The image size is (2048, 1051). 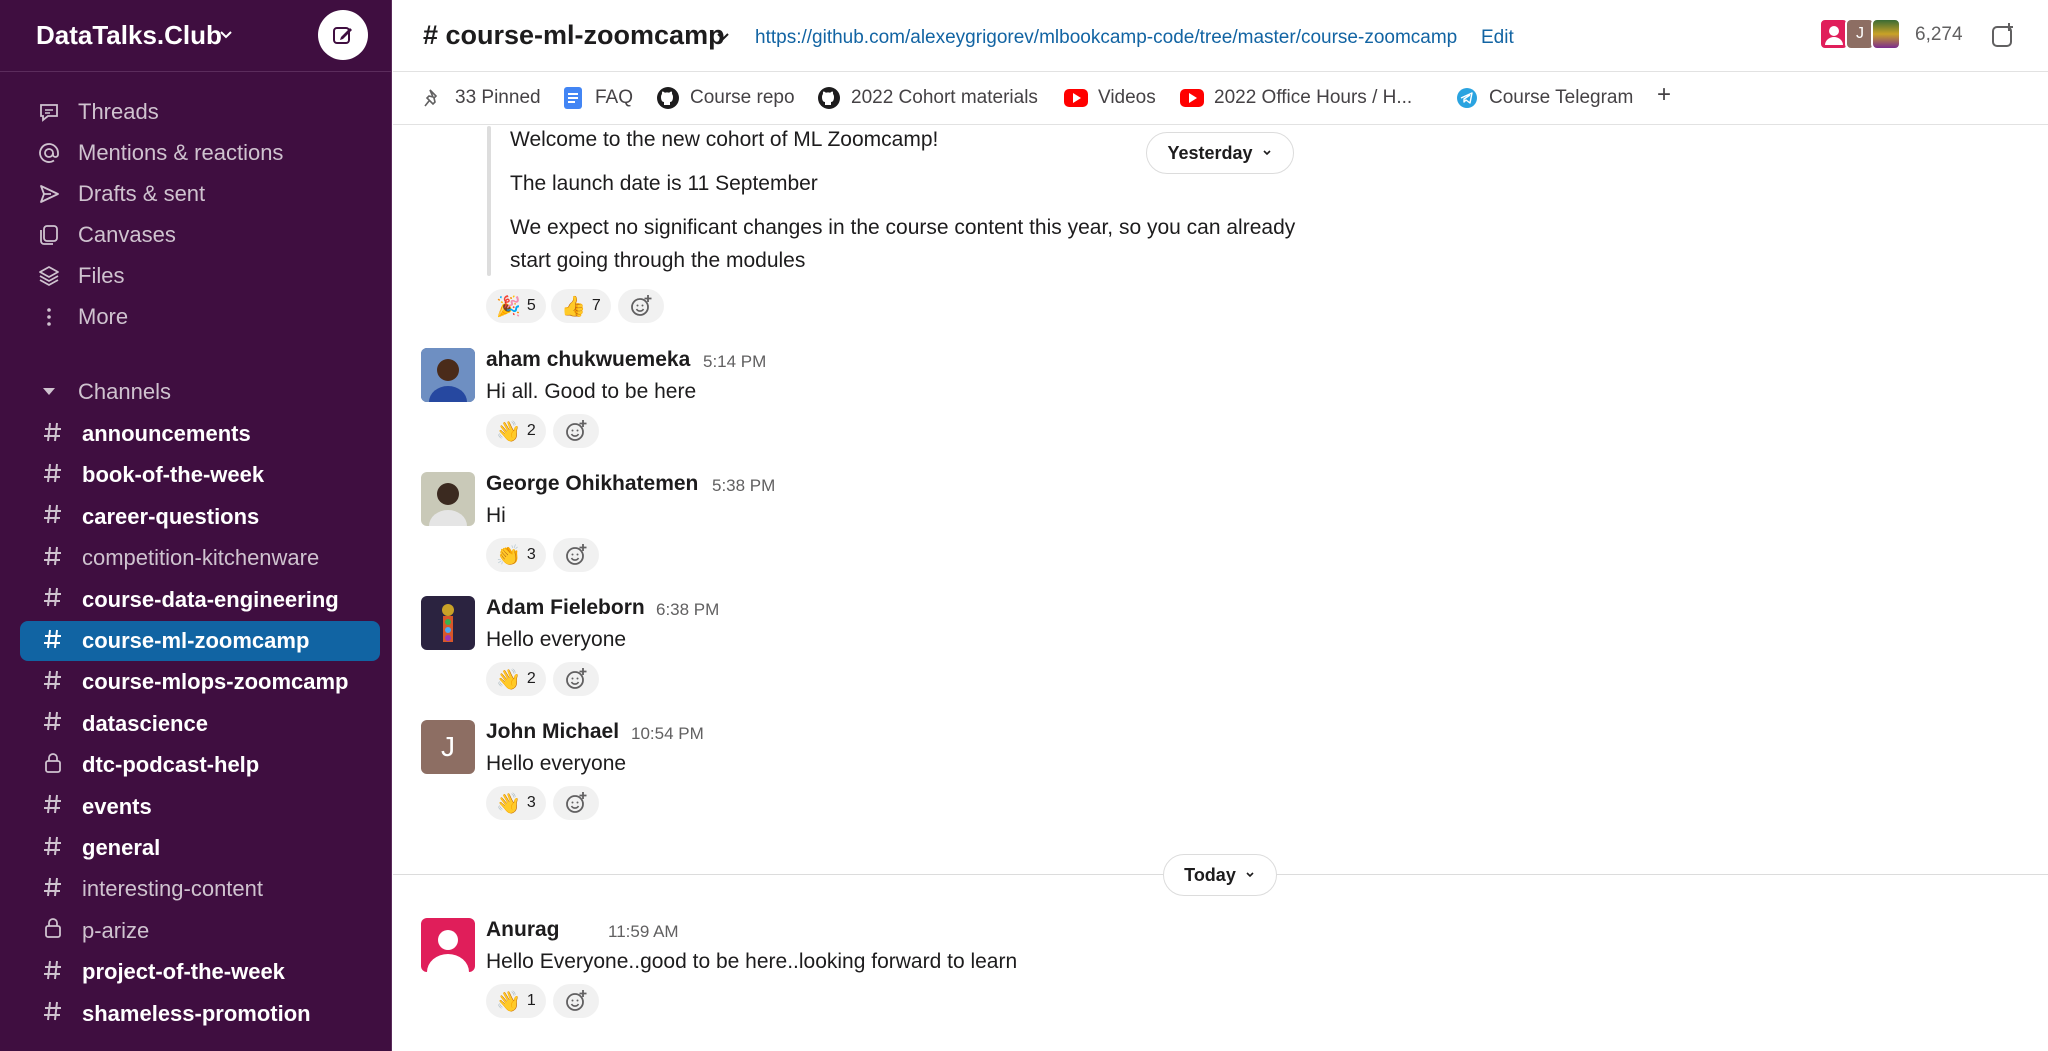 What do you see at coordinates (53, 765) in the screenshot?
I see `lock-icon` at bounding box center [53, 765].